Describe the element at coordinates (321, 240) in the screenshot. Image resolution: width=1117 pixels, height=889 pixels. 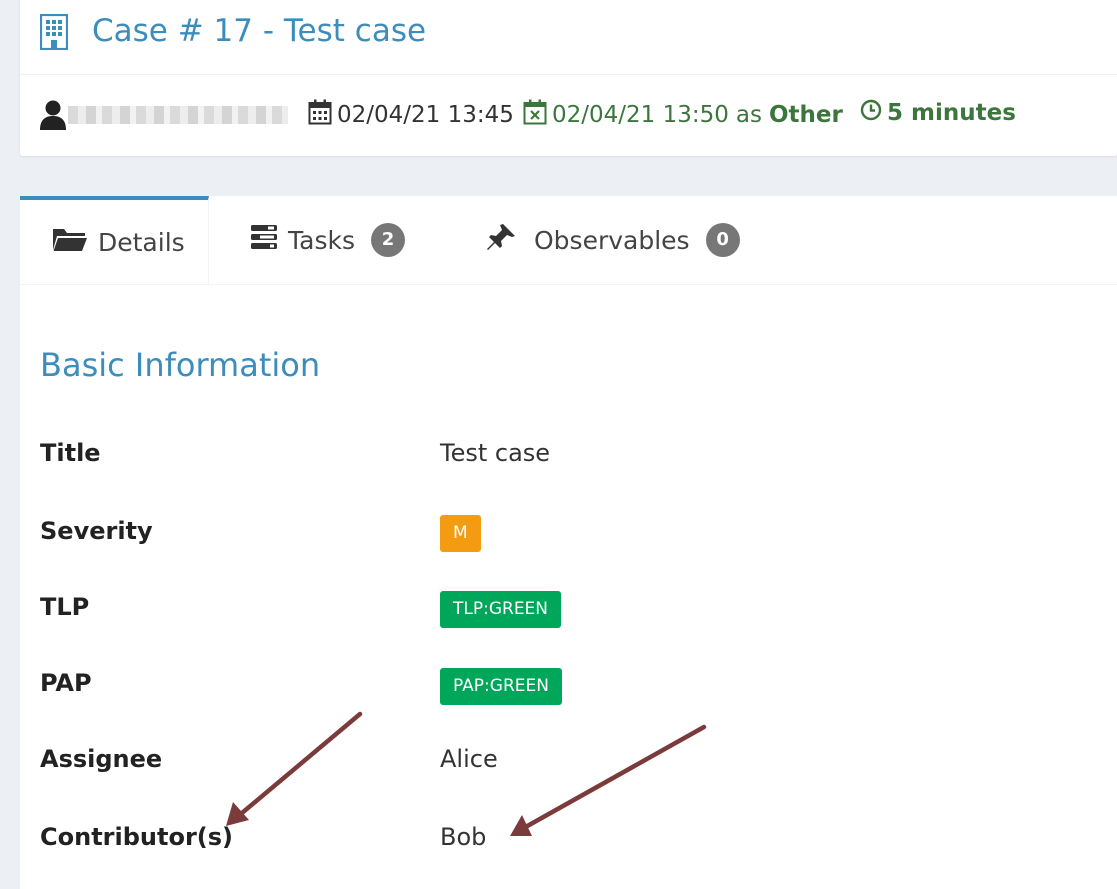
I see `tab-tasks-label: Tasks` at that location.